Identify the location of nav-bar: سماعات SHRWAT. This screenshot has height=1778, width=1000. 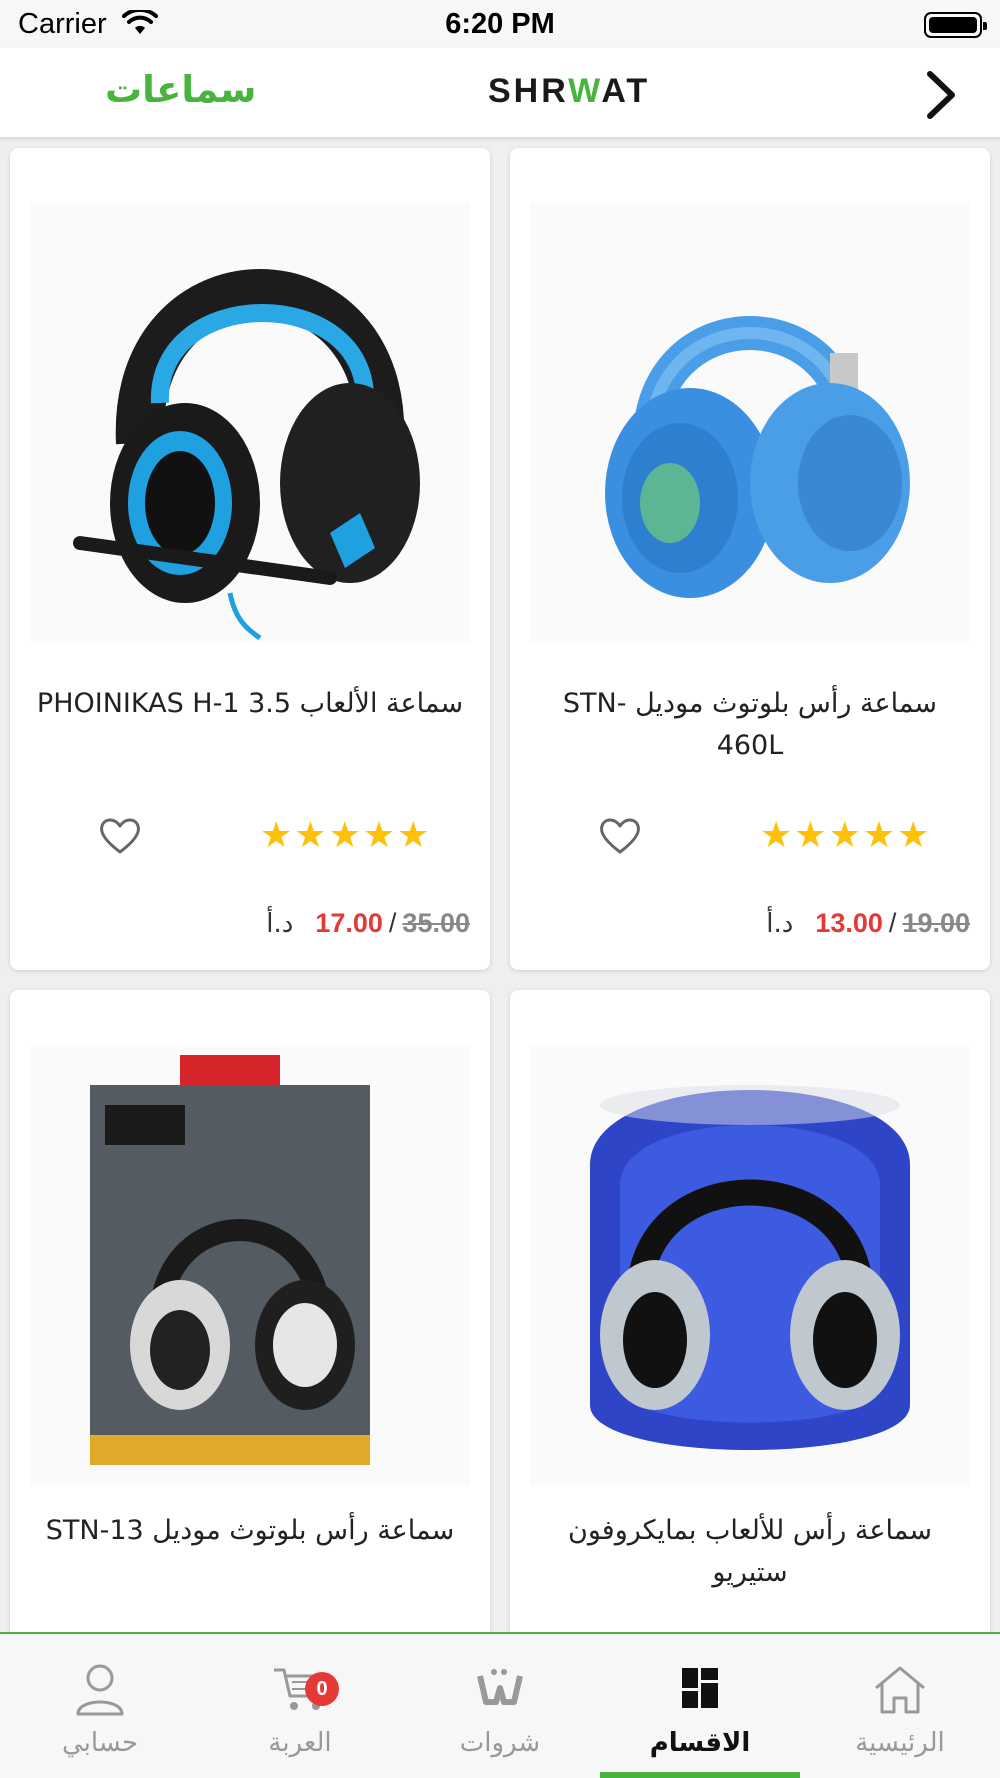
(500, 93).